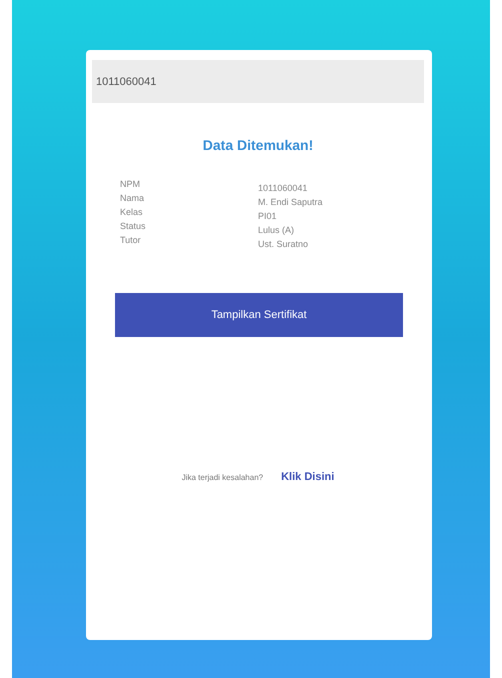 This screenshot has width=502, height=678. Describe the element at coordinates (277, 230) in the screenshot. I see `detail-value: Lulus (A)` at that location.